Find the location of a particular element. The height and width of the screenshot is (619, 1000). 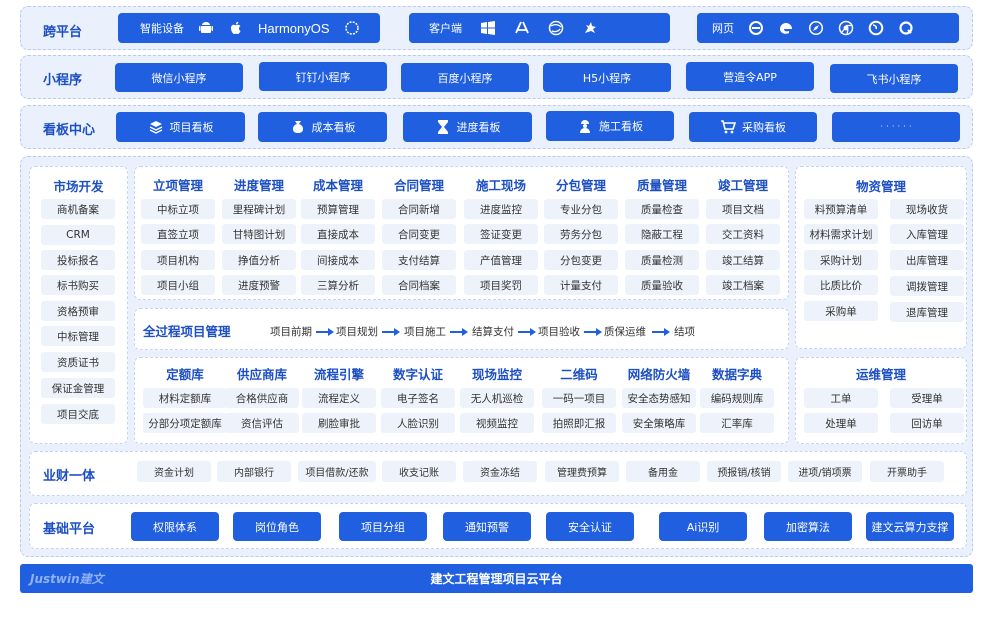

finance-item: 资金冻结 is located at coordinates (500, 471).